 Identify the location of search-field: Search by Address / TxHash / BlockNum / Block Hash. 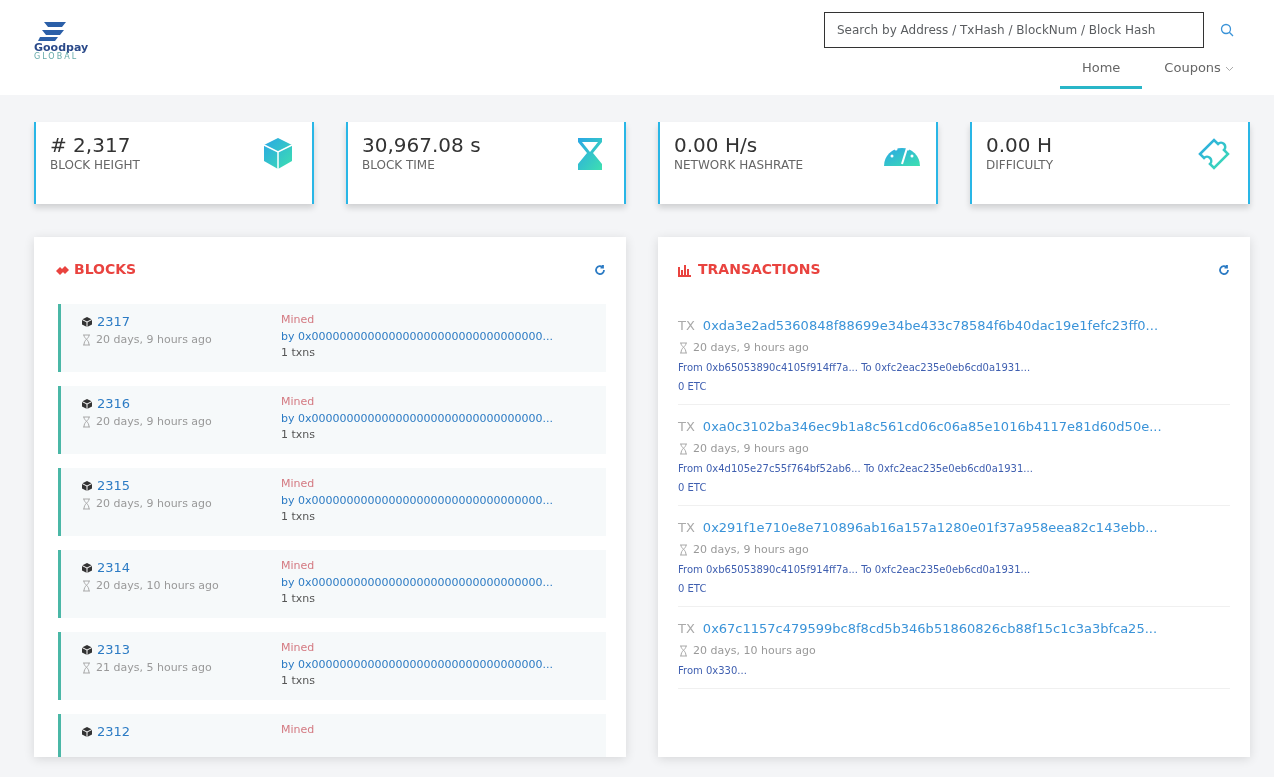
(1014, 30).